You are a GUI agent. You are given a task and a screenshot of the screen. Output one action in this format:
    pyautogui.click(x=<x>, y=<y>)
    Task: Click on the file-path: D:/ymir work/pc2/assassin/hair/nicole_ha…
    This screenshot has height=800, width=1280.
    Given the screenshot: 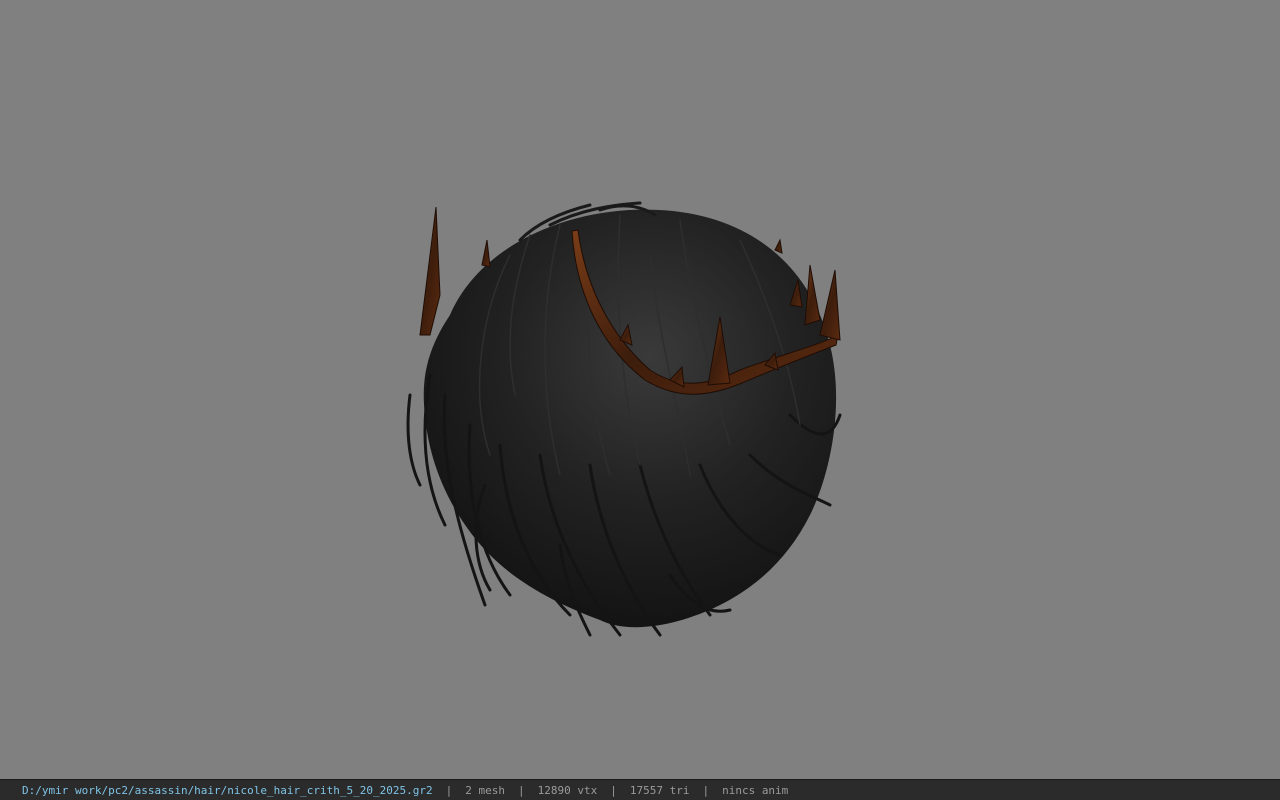 What is the action you would take?
    pyautogui.click(x=227, y=790)
    